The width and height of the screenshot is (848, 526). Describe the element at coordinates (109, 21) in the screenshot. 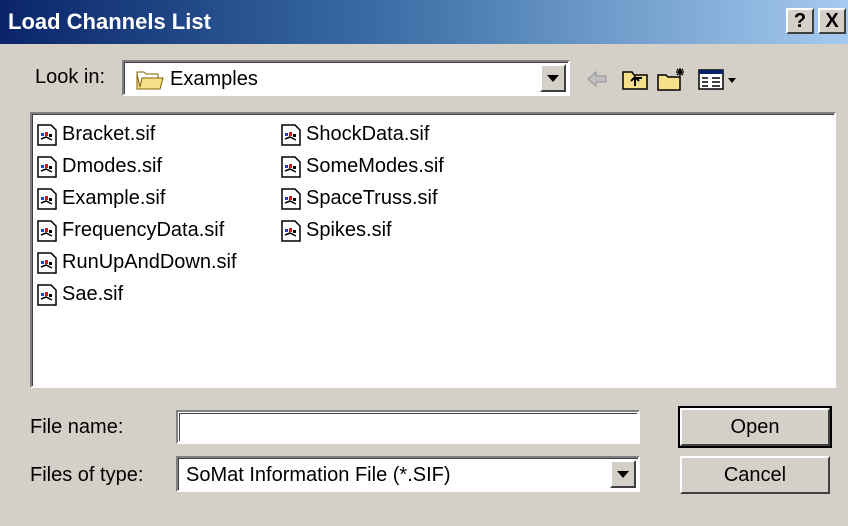

I see `dialog-title: Load Channels List` at that location.